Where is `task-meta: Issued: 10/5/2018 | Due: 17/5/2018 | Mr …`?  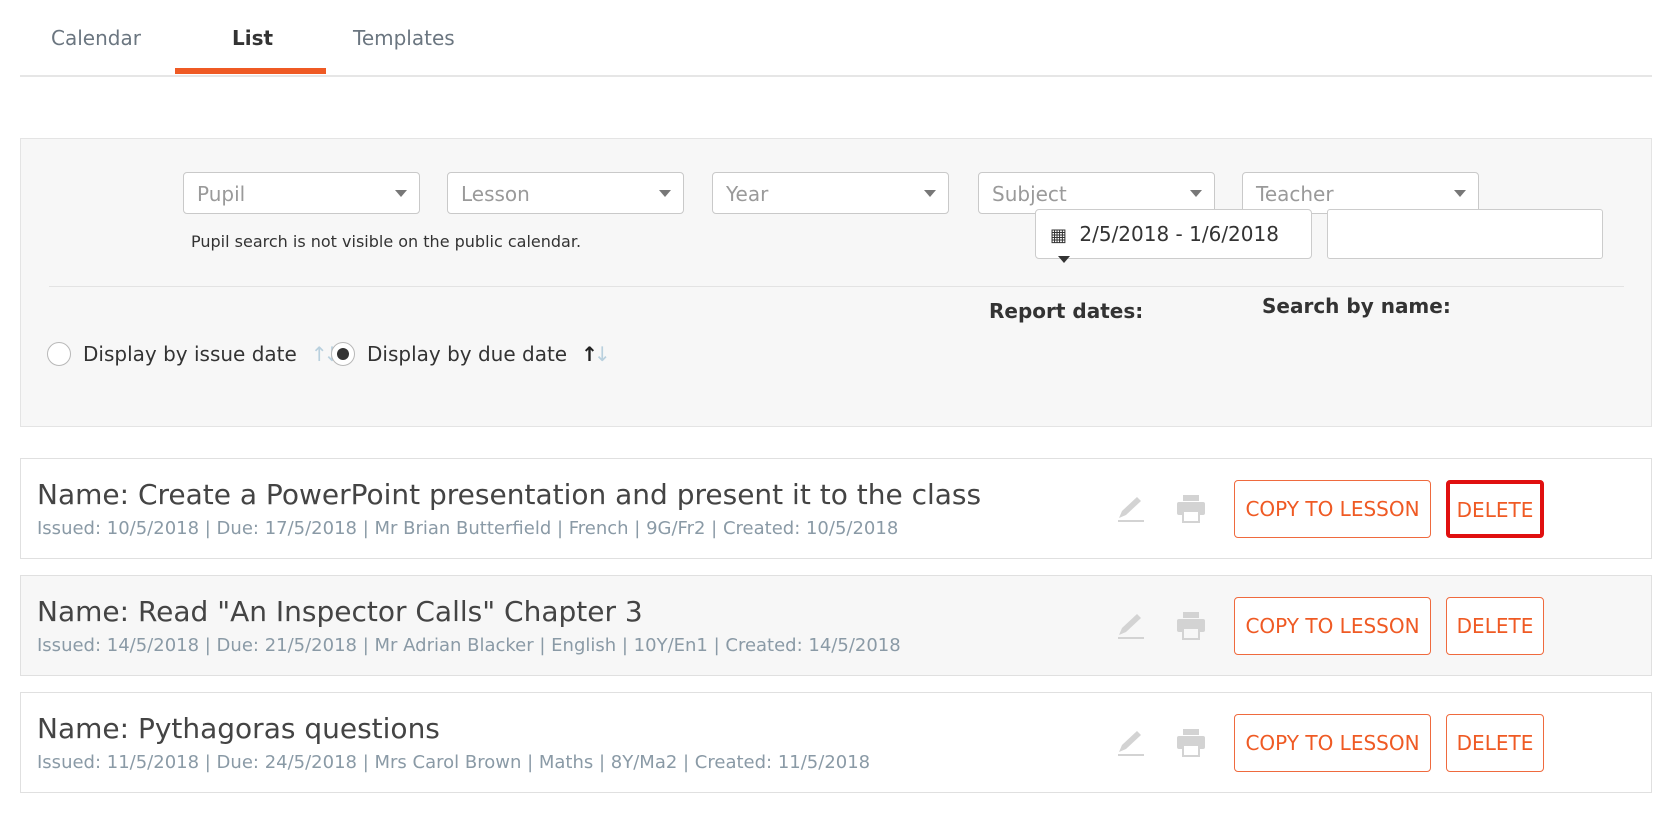 task-meta: Issued: 10/5/2018 | Due: 17/5/2018 | Mr … is located at coordinates (468, 528).